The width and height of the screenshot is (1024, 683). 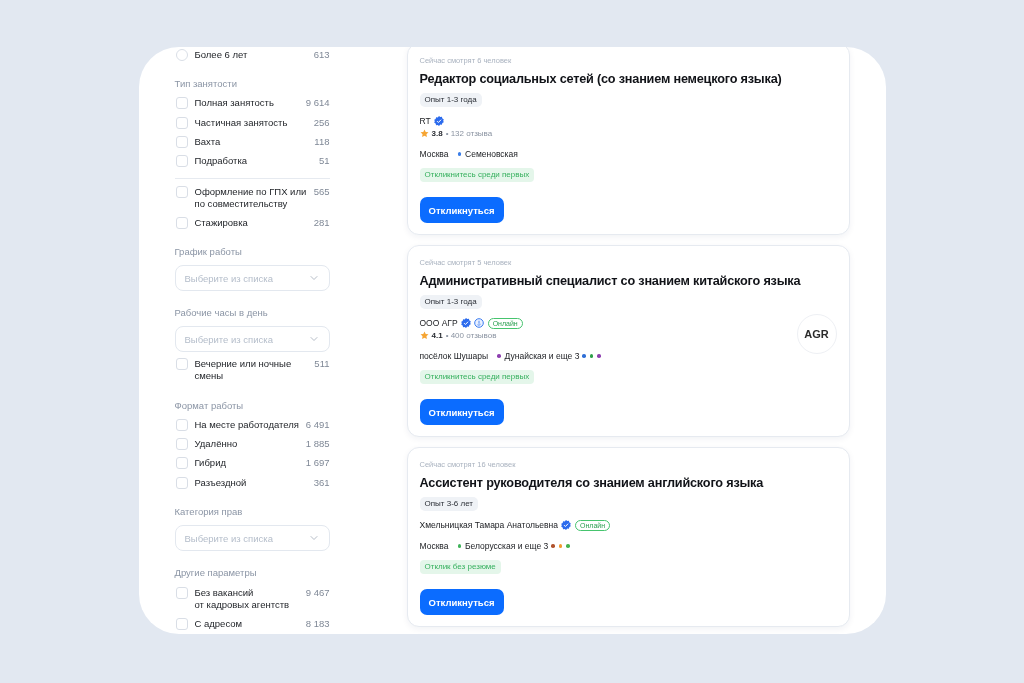 What do you see at coordinates (507, 546) in the screenshot?
I see `metro-station: Белорусская и еще 3` at bounding box center [507, 546].